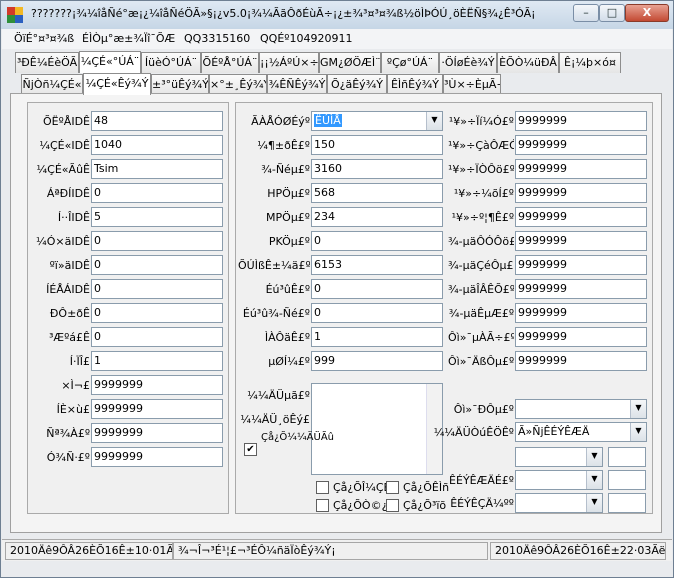 Image resolution: width=674 pixels, height=578 pixels. Describe the element at coordinates (238, 84) in the screenshot. I see `tab-equip-data: ×°±¸Êý¾Ý` at that location.